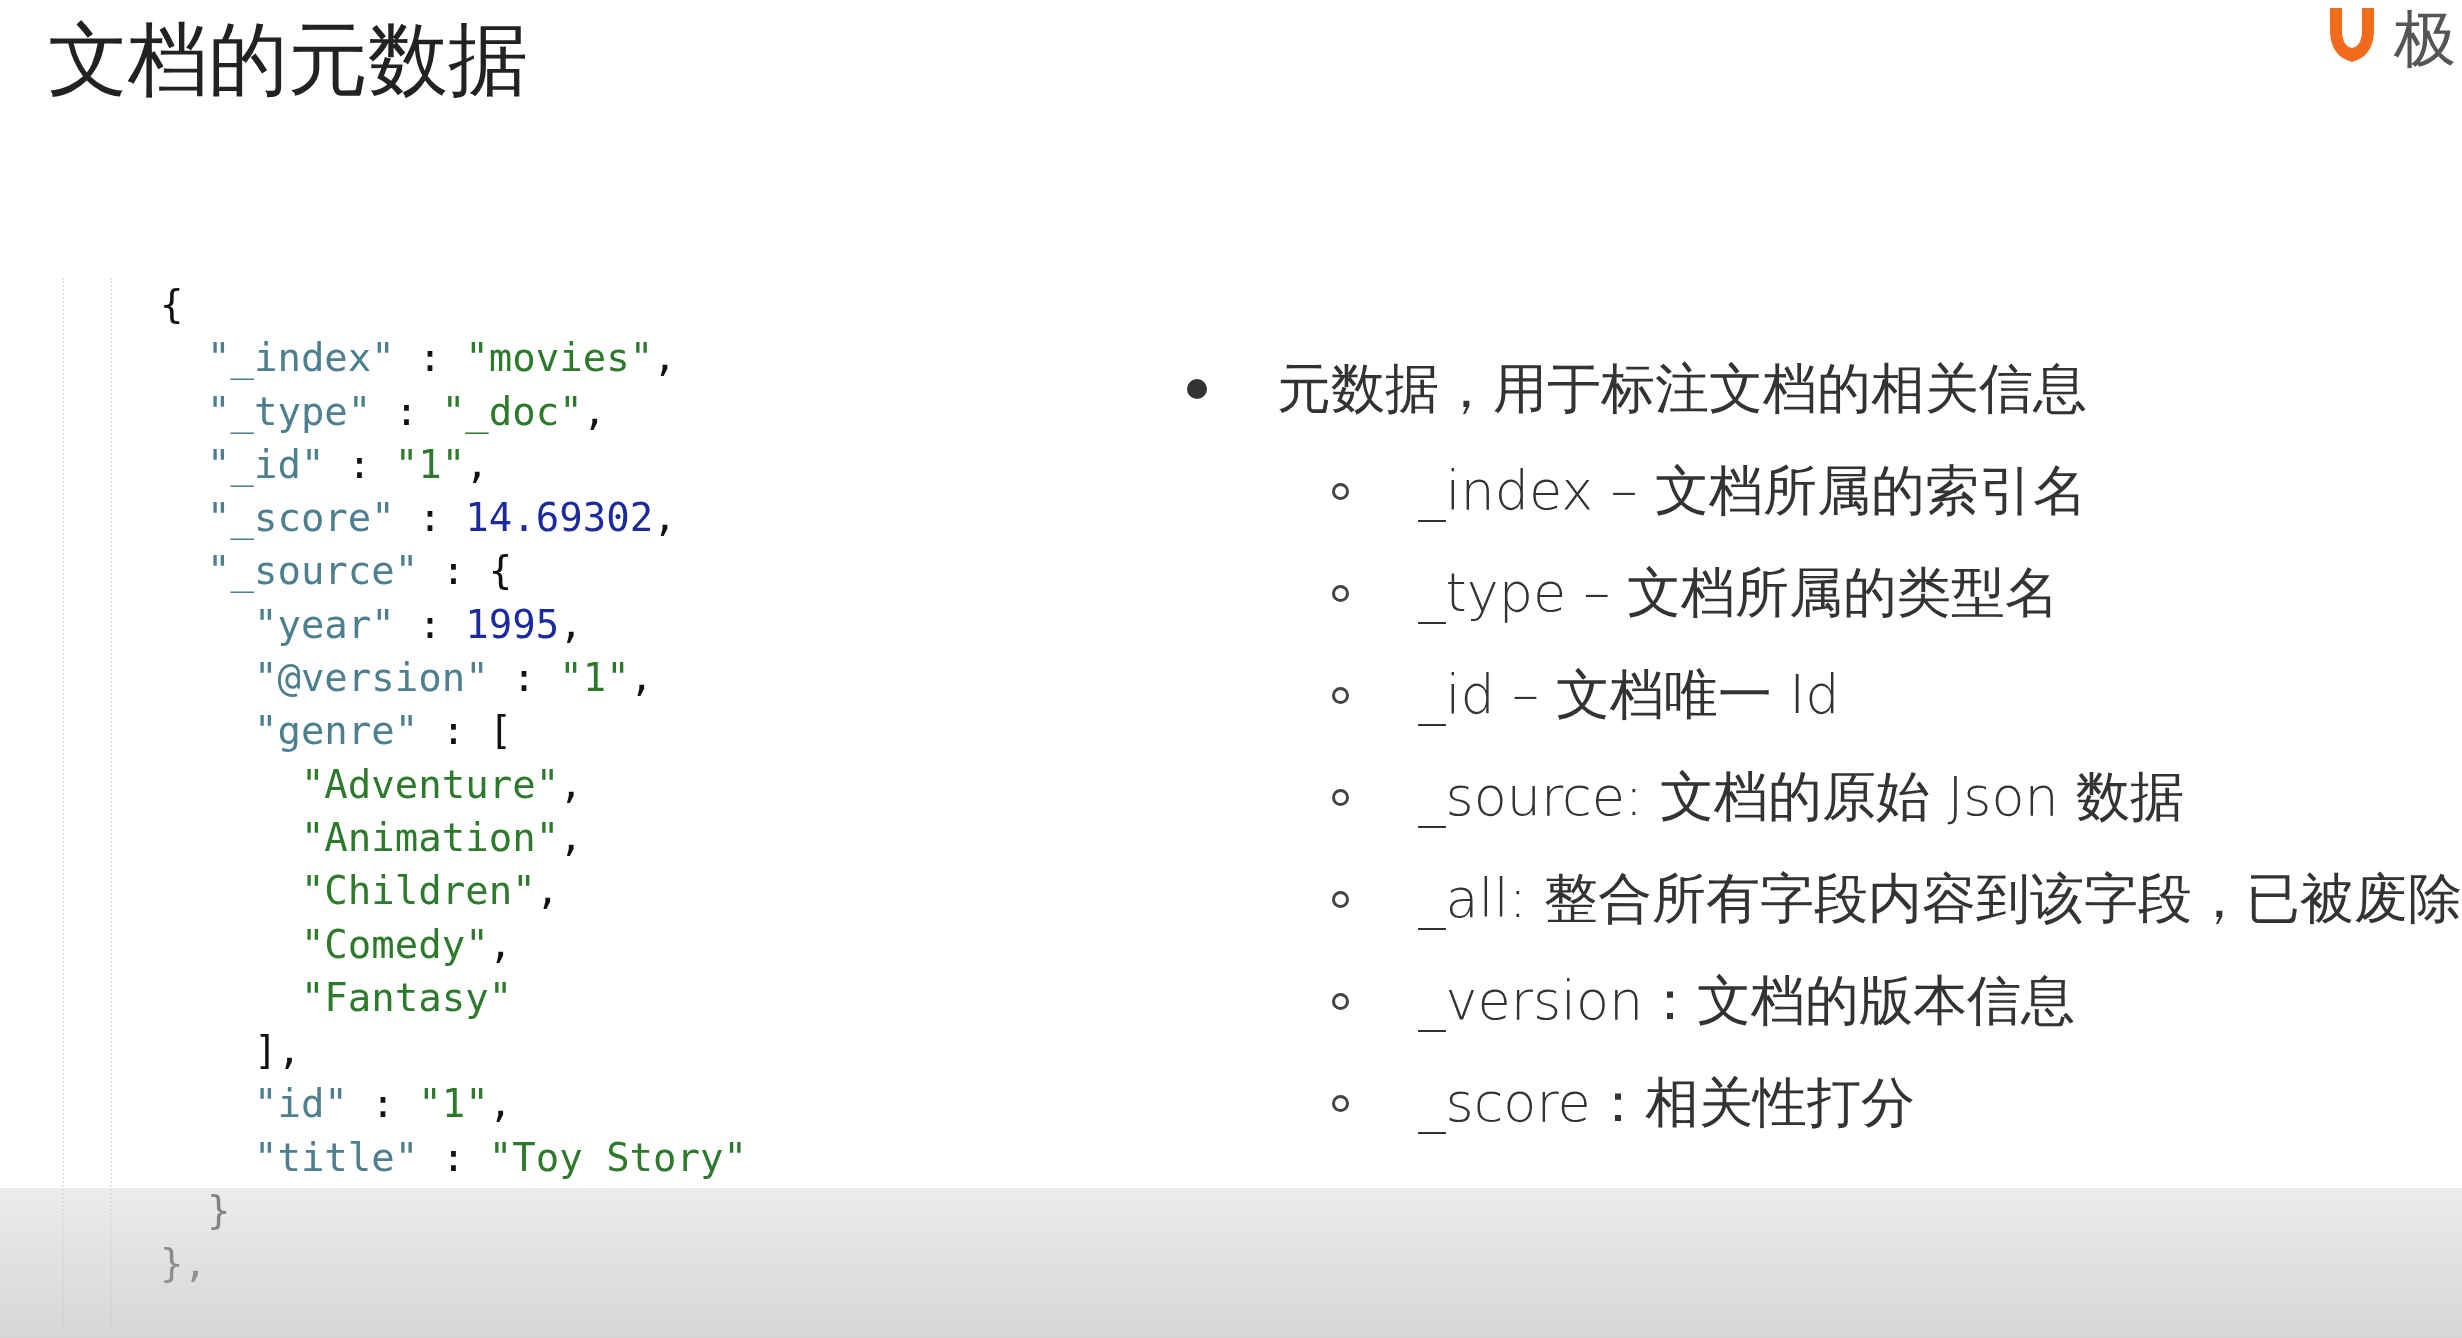 The image size is (2462, 1338). What do you see at coordinates (441, 358) in the screenshot?
I see `code-line: "_index" : "movies",` at bounding box center [441, 358].